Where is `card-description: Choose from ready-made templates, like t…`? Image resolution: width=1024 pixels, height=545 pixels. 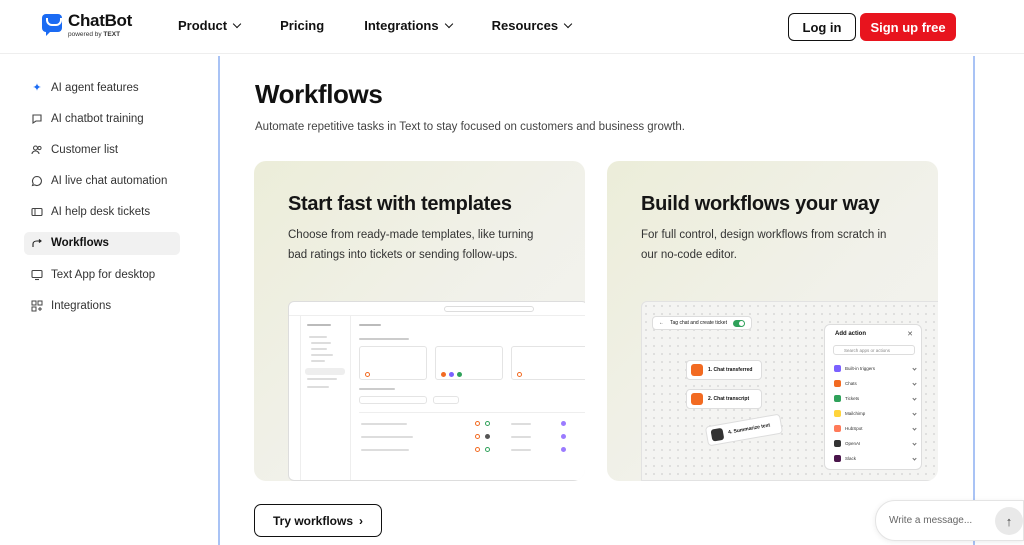 card-description: Choose from ready-made templates, like t… is located at coordinates (411, 245).